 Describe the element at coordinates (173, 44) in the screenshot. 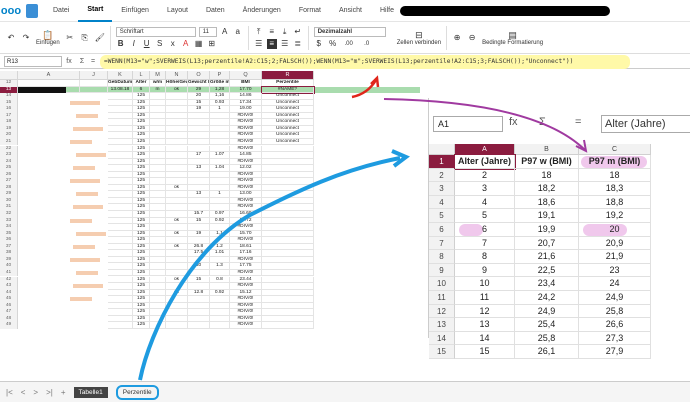

I see `subscript-button: x` at that location.